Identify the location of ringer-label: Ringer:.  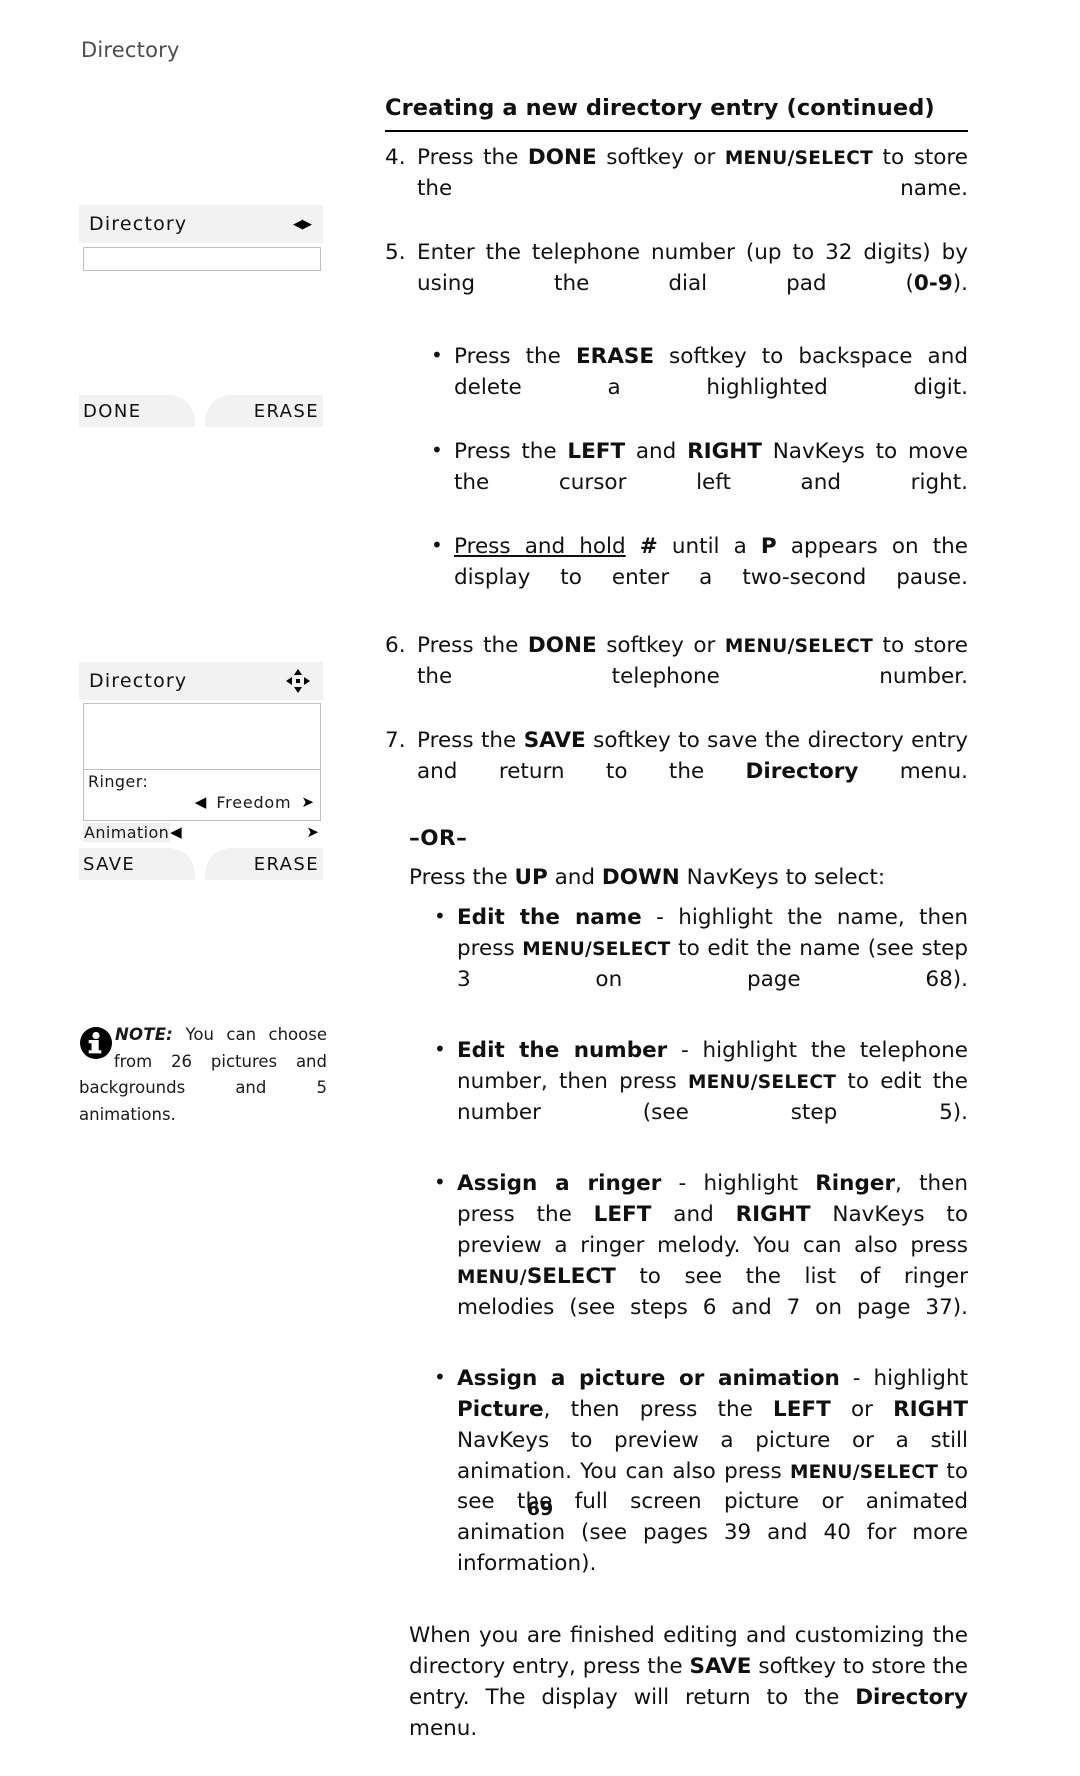
(118, 781).